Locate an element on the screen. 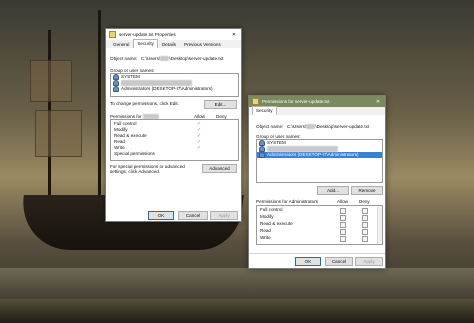 The image size is (474, 323). permission-row: Read is located at coordinates (319, 231).